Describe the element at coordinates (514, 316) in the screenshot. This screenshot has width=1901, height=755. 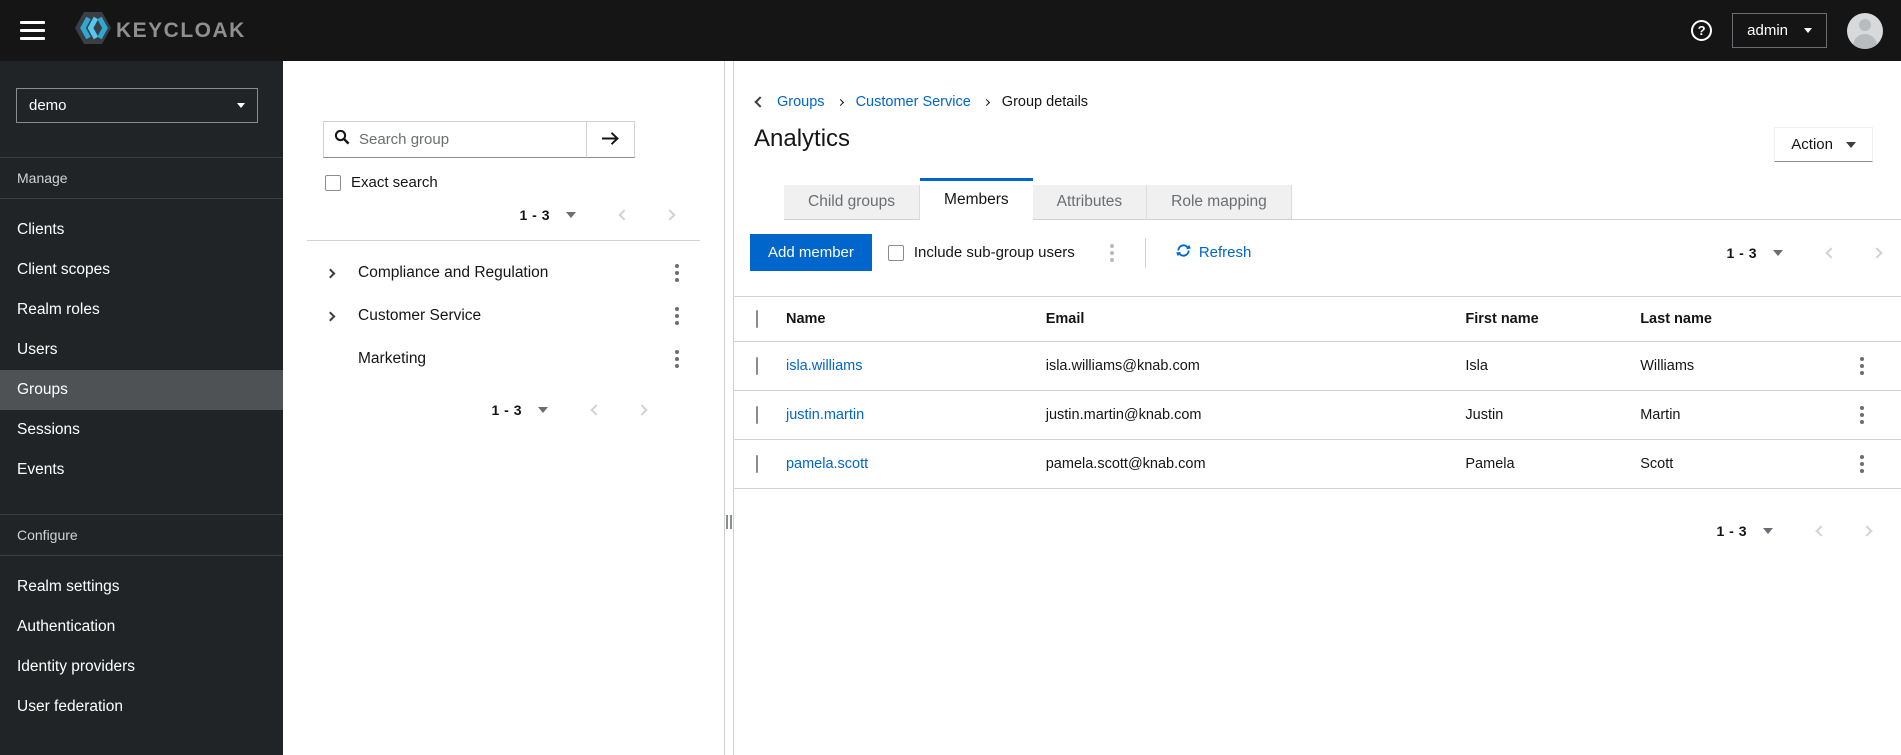
I see `group-tree-item-label: Customer Service` at that location.